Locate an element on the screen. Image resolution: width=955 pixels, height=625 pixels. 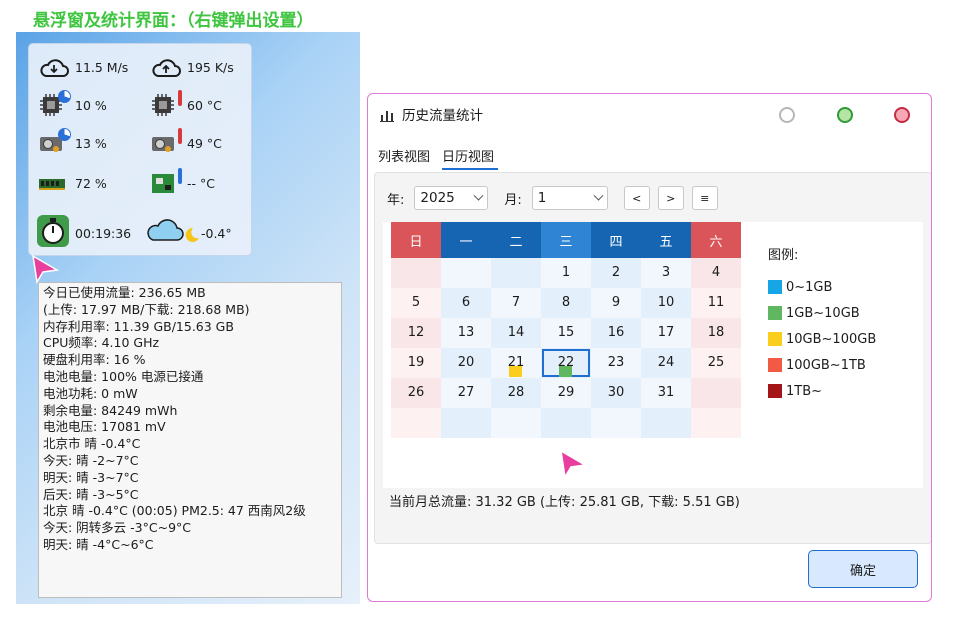
tooltip-line: 后天: 晴 -3~5°C is located at coordinates (91, 494).